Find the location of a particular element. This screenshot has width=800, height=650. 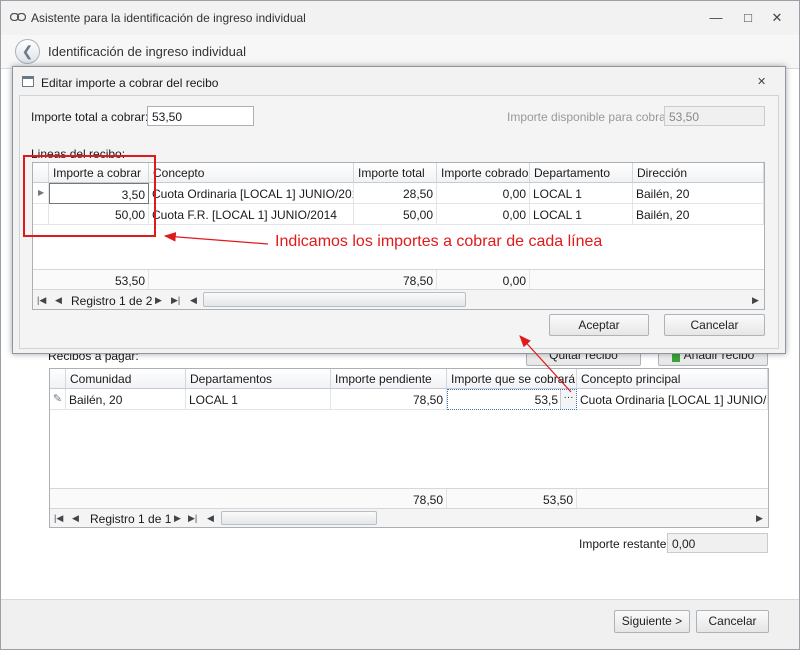

arrow-left-icon: ❮ is located at coordinates (27, 51).